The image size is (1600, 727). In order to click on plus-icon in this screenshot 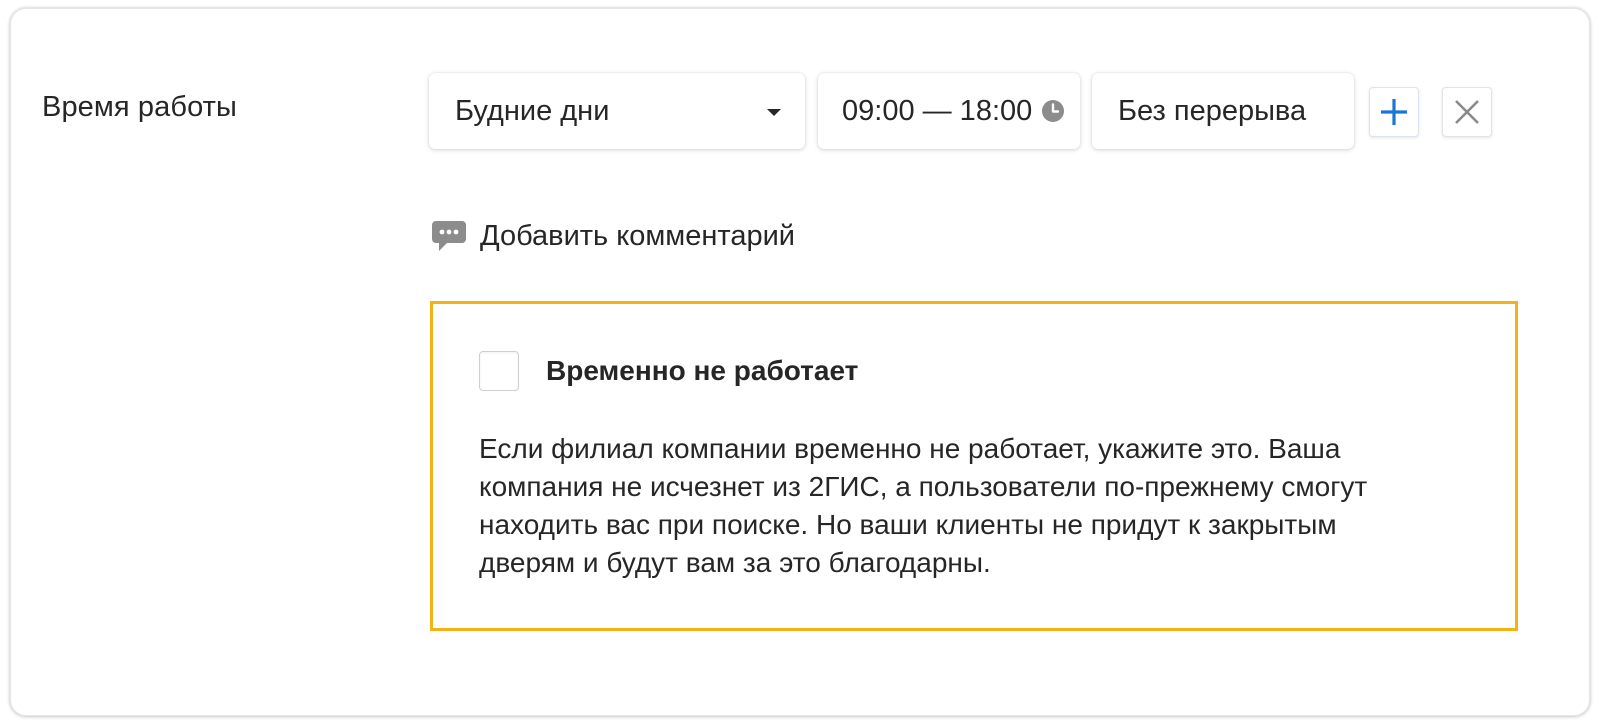, I will do `click(1394, 112)`.